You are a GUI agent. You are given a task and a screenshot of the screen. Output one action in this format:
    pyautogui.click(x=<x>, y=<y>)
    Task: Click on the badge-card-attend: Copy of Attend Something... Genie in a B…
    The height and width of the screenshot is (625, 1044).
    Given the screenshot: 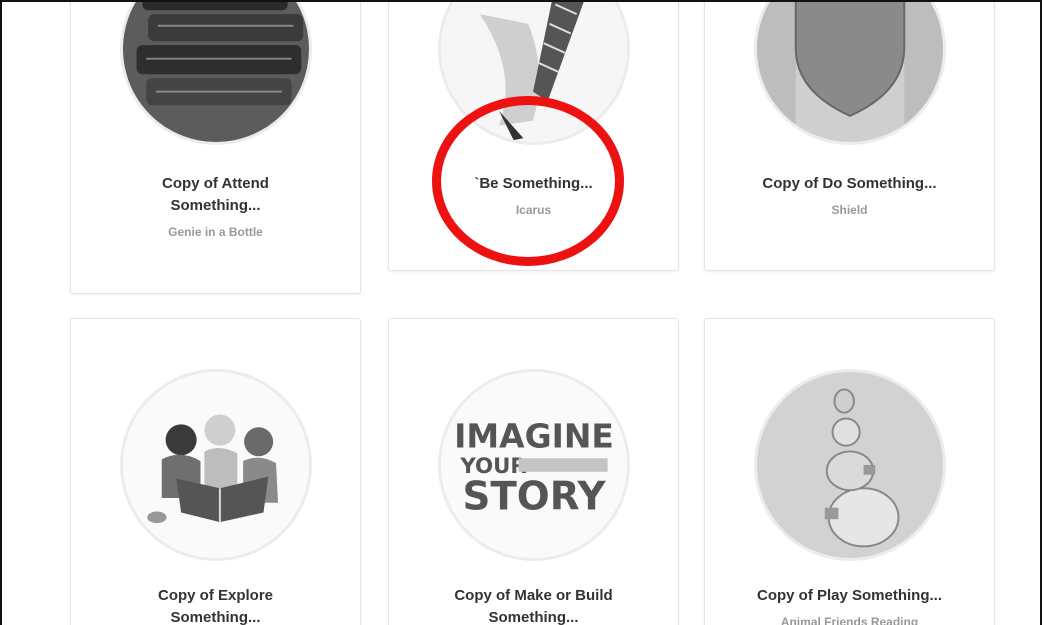 What is the action you would take?
    pyautogui.click(x=215, y=148)
    